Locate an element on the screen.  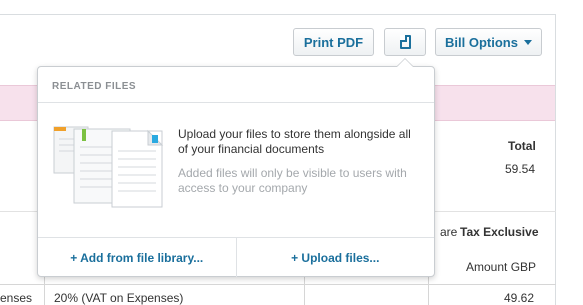
total-value: 59.54 is located at coordinates (520, 169).